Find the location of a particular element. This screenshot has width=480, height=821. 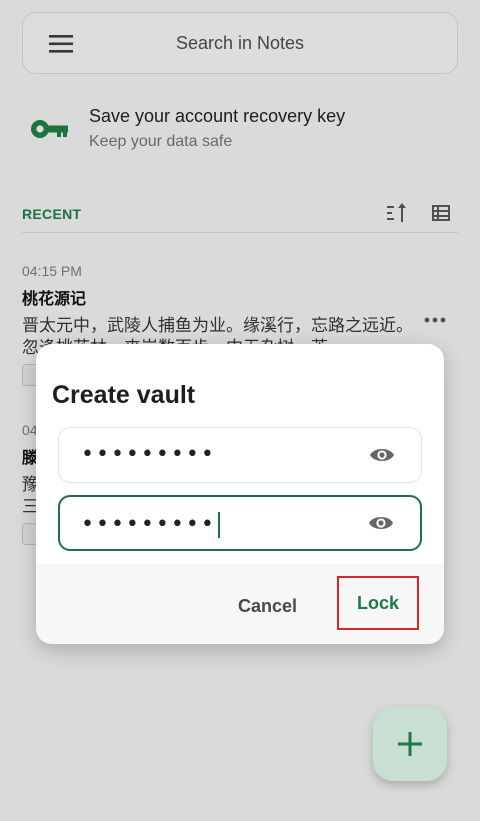

plus-icon is located at coordinates (410, 744).